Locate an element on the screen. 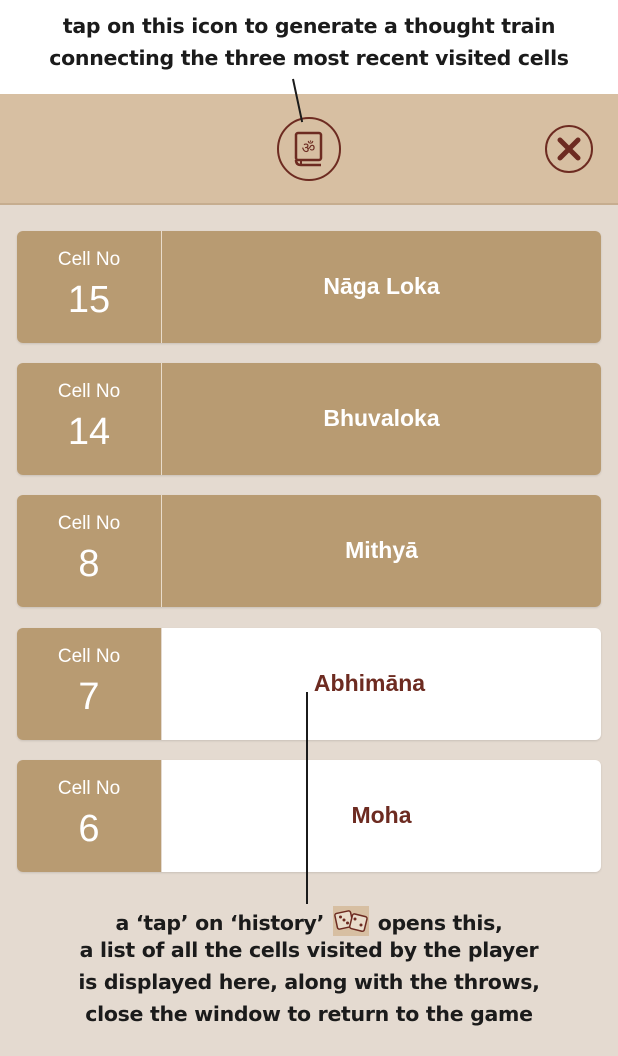  cell-name: Bhuvaloka is located at coordinates (381, 418).